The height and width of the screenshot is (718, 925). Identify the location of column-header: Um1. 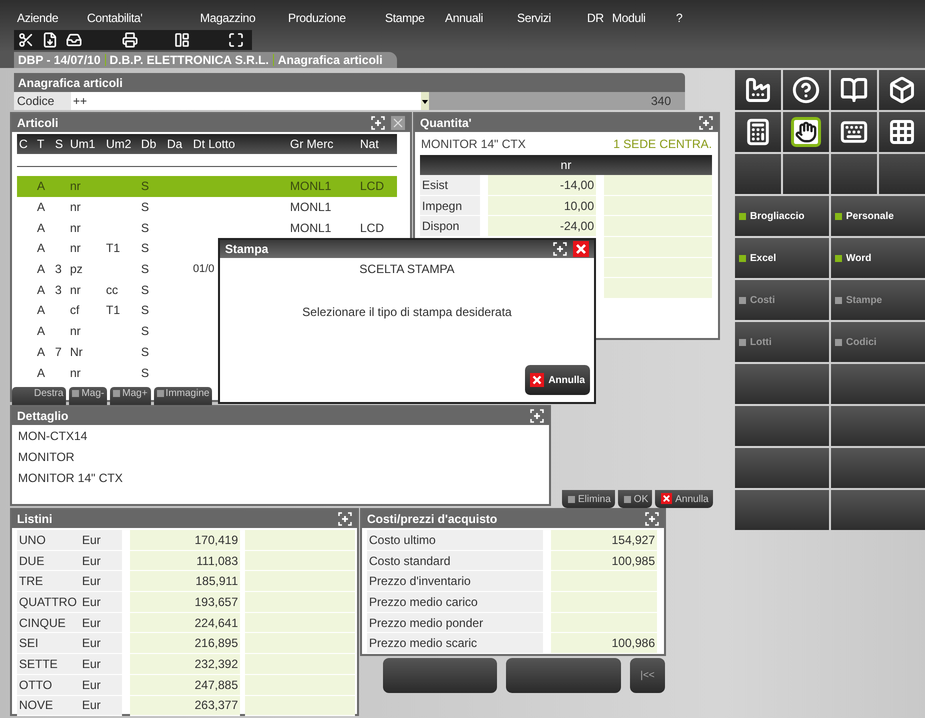
(83, 144).